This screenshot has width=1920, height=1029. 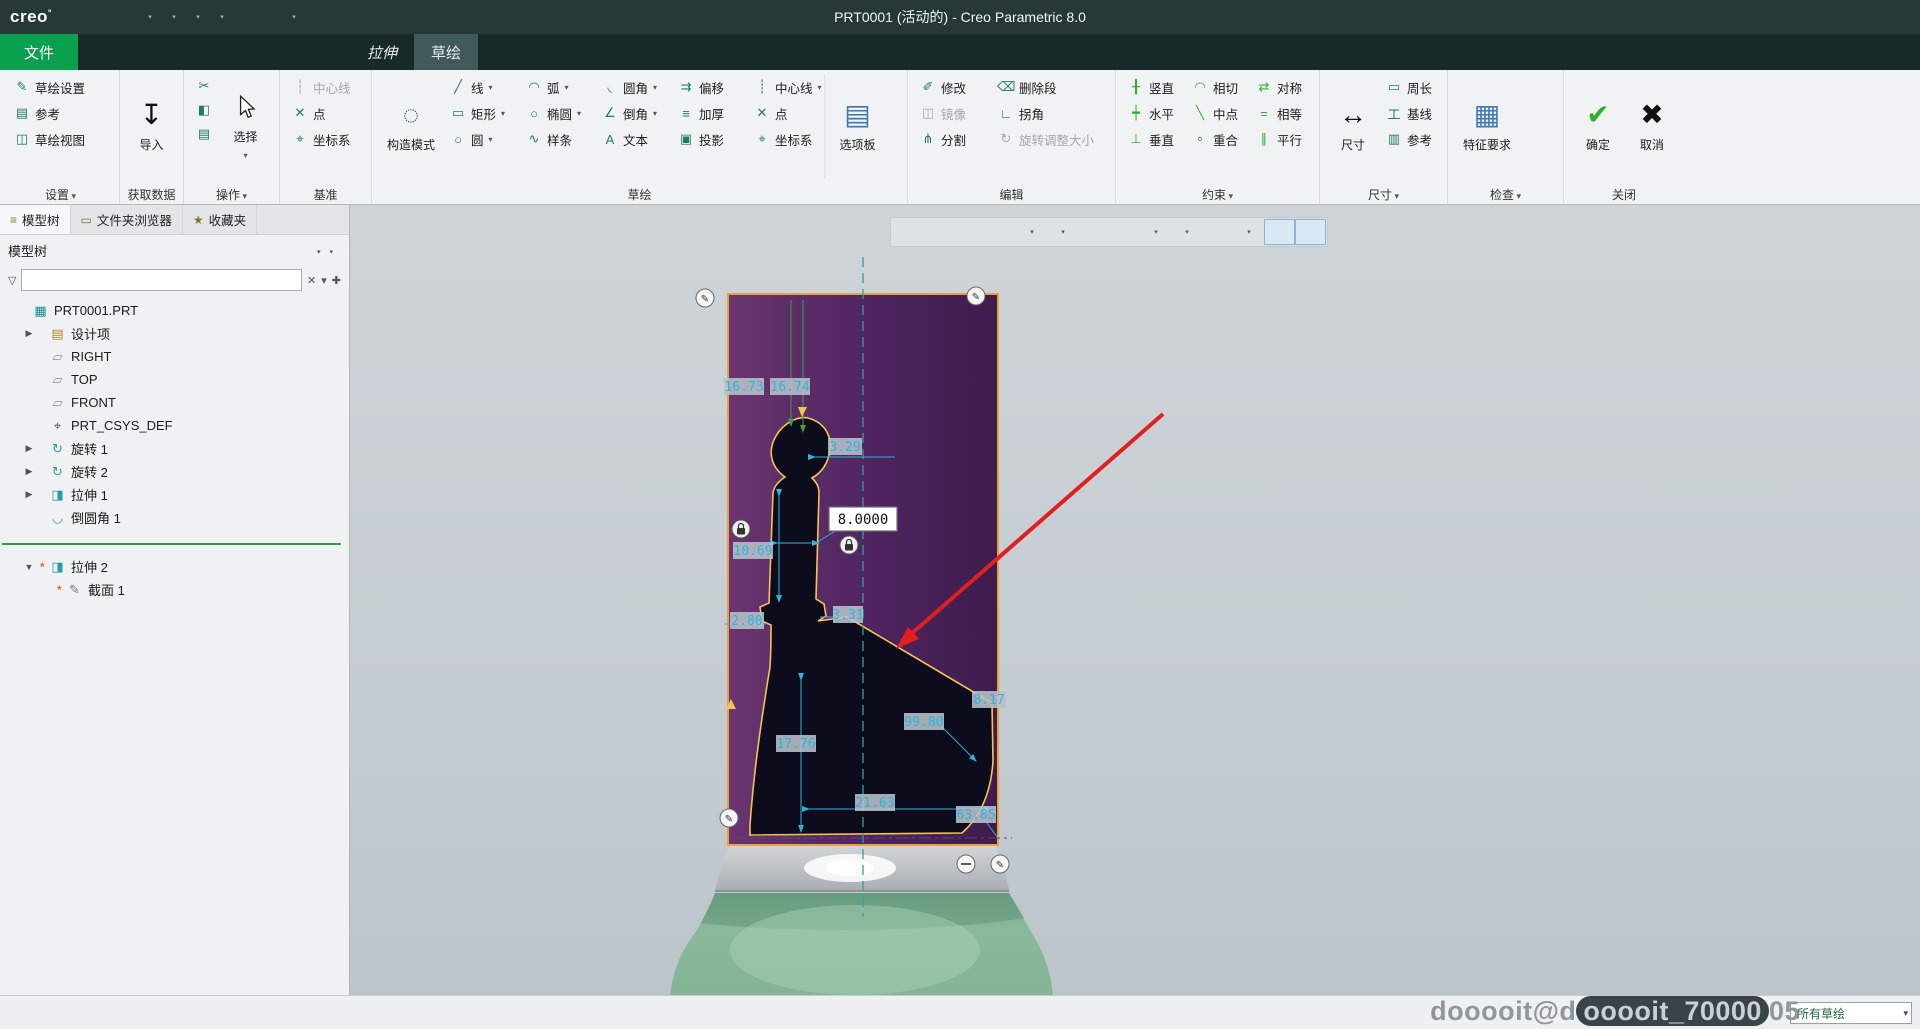 I want to click on regenerate-icon, so click(x=197, y=17).